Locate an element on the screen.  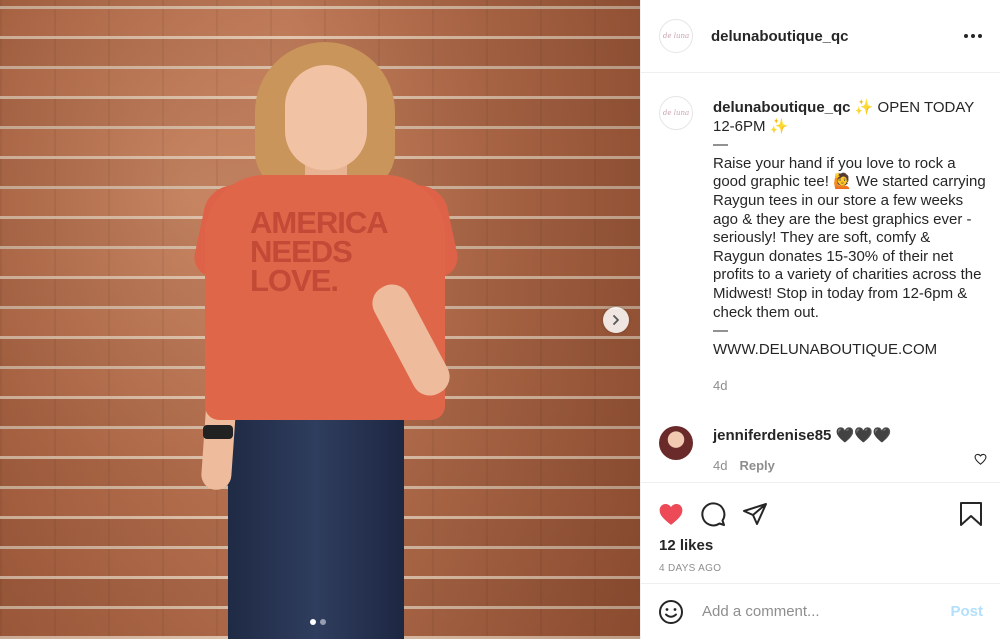
likes-count: 12 likes is located at coordinates (820, 545).